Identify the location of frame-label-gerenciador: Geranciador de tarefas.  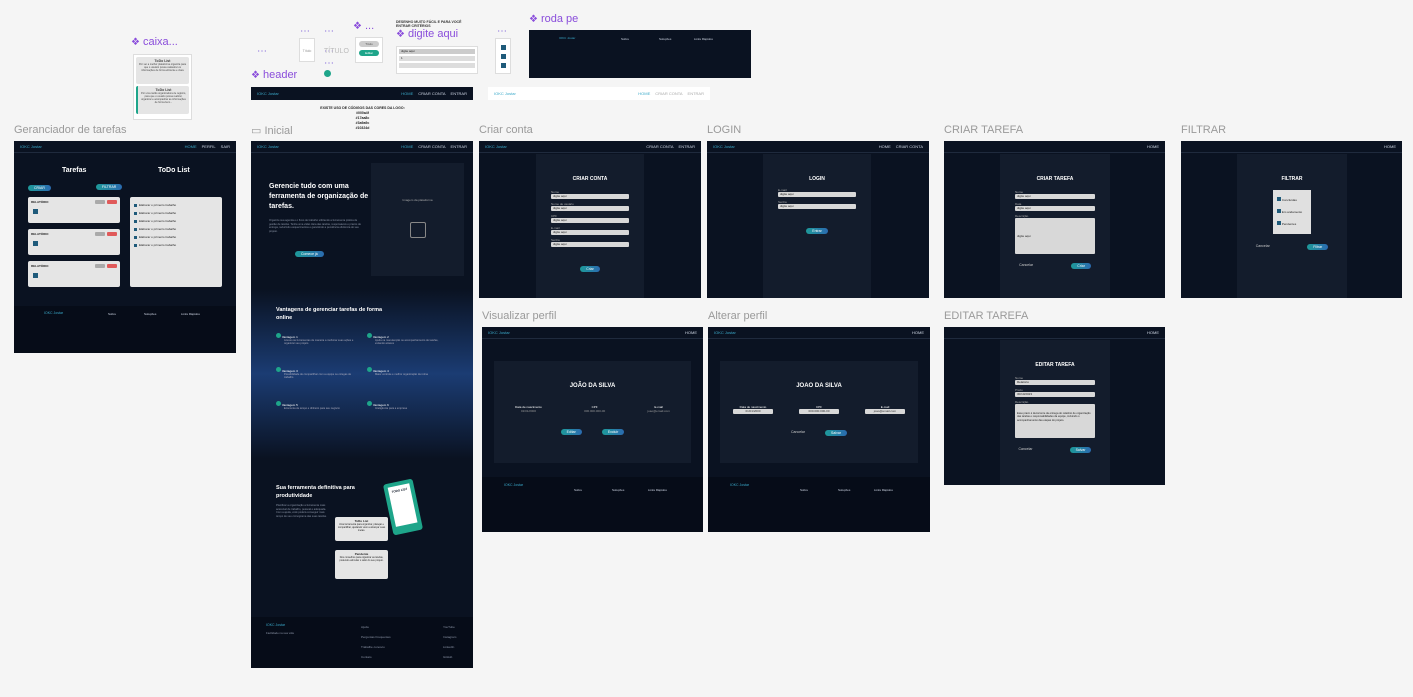
(70, 130).